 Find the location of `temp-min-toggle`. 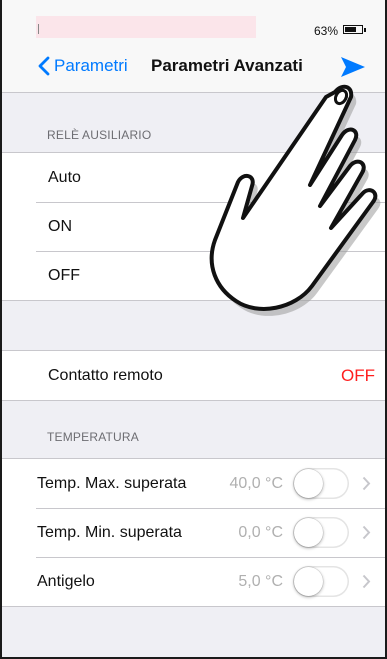

temp-min-toggle is located at coordinates (321, 532).